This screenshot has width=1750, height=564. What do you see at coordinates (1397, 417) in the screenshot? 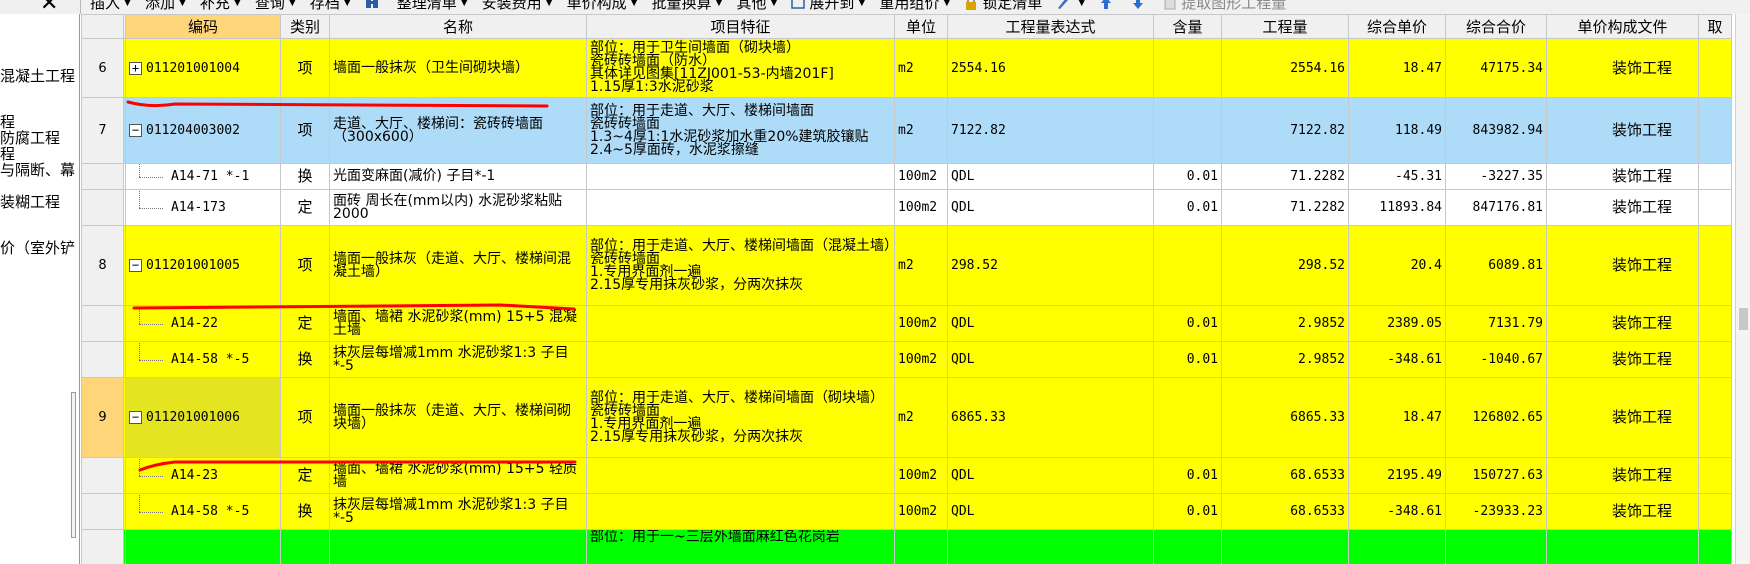
I see `unit-price-cell: 18.47` at bounding box center [1397, 417].